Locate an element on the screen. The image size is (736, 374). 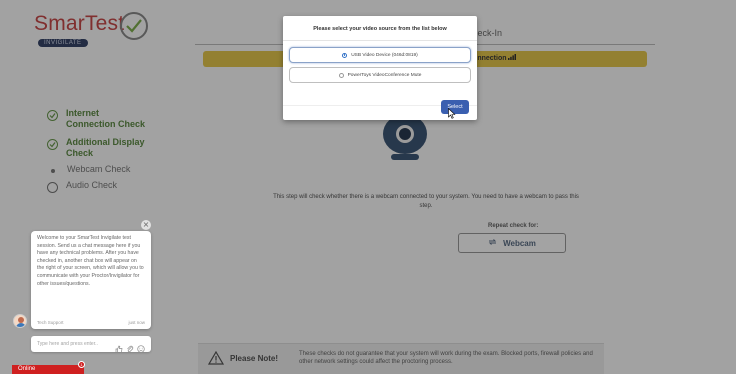
attach-paperclip-icon is located at coordinates (130, 346).